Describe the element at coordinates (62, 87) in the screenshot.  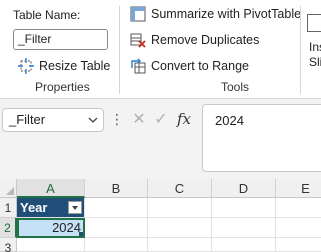
I see `properties-group-label: Properties` at that location.